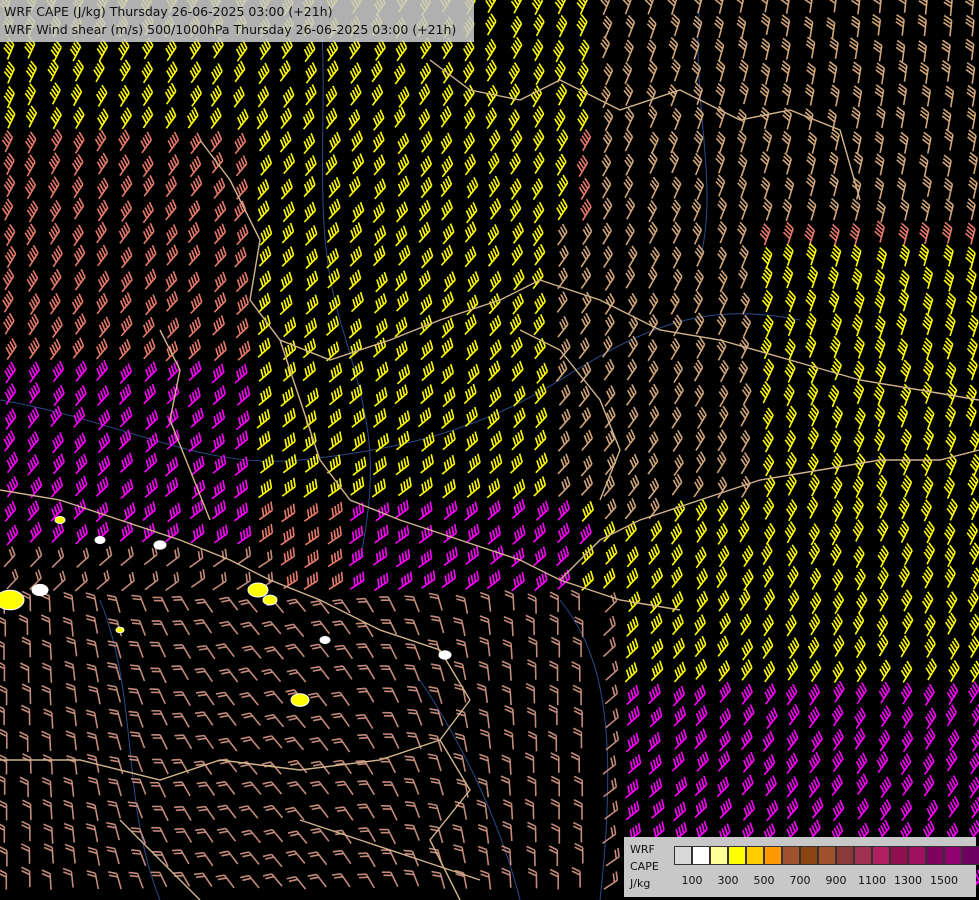  Describe the element at coordinates (640, 883) in the screenshot. I see `legend-unit-label: J/kg` at that location.